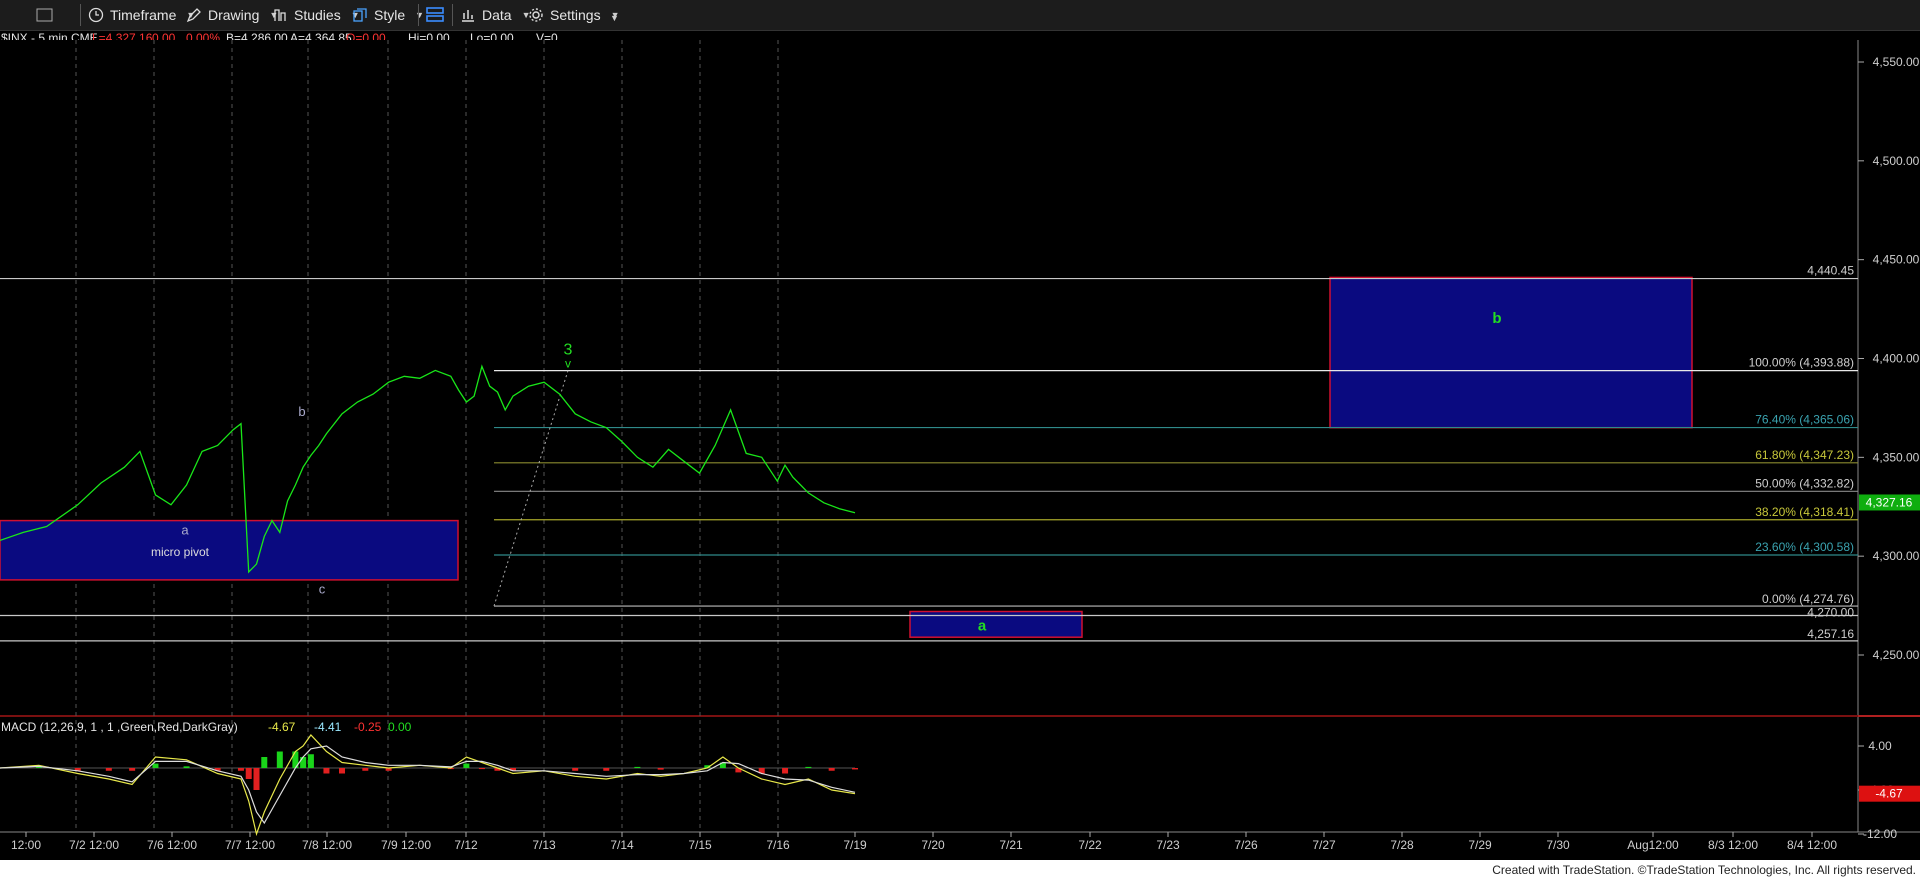  I want to click on time-tick-label: 7/12, so click(466, 845).